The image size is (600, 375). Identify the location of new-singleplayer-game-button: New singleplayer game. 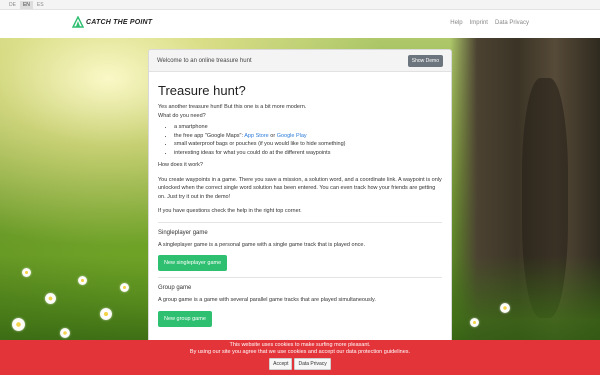
(193, 263).